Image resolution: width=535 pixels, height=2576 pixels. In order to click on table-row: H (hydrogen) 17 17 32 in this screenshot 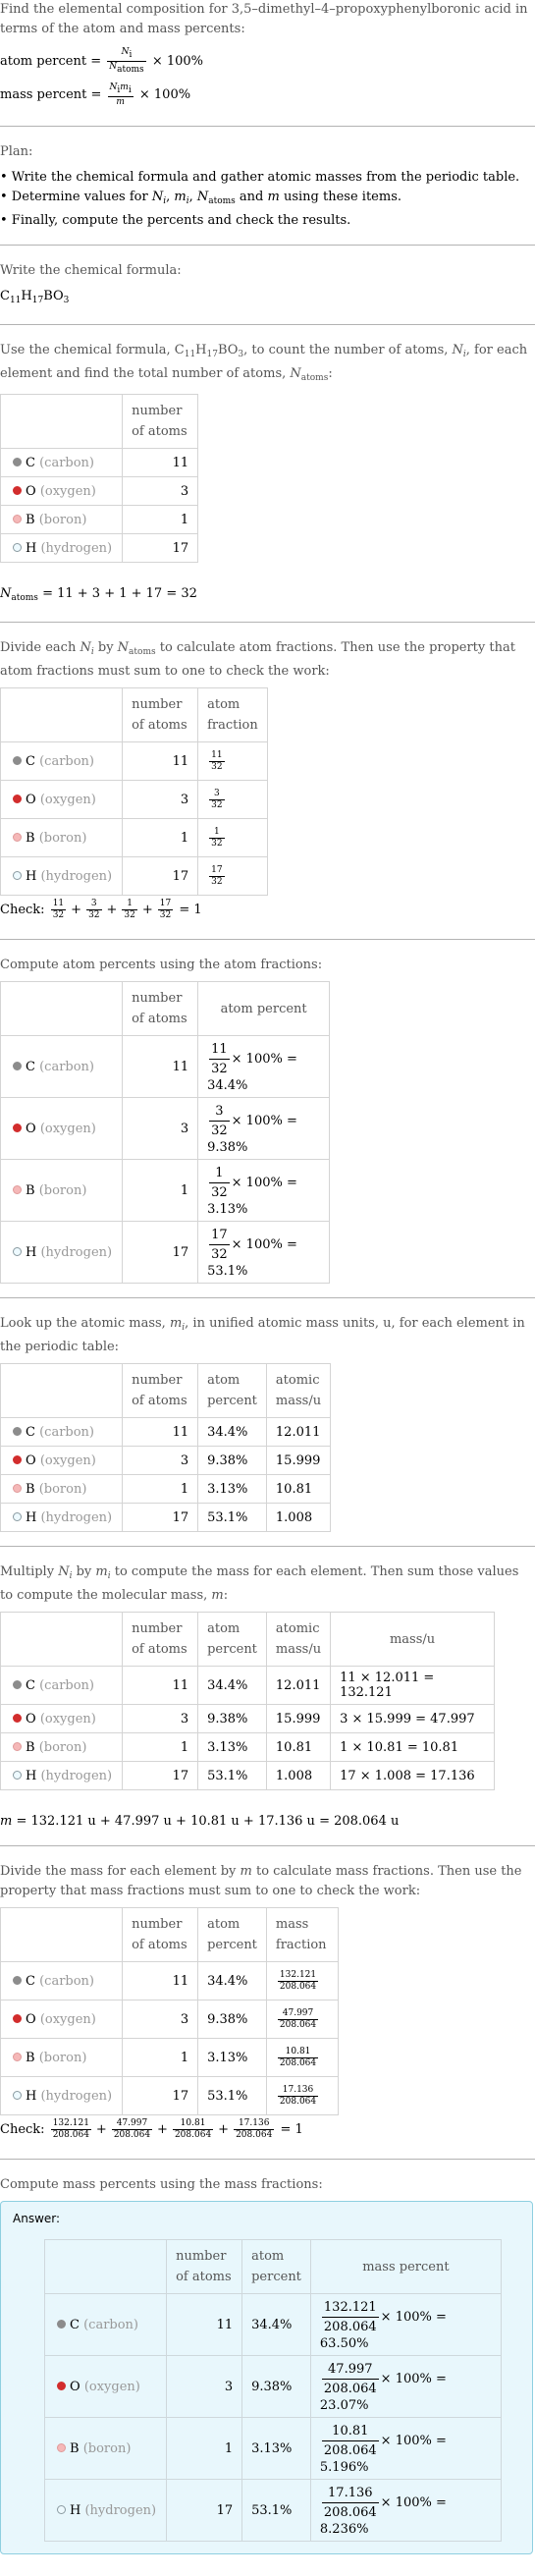, I will do `click(134, 876)`.